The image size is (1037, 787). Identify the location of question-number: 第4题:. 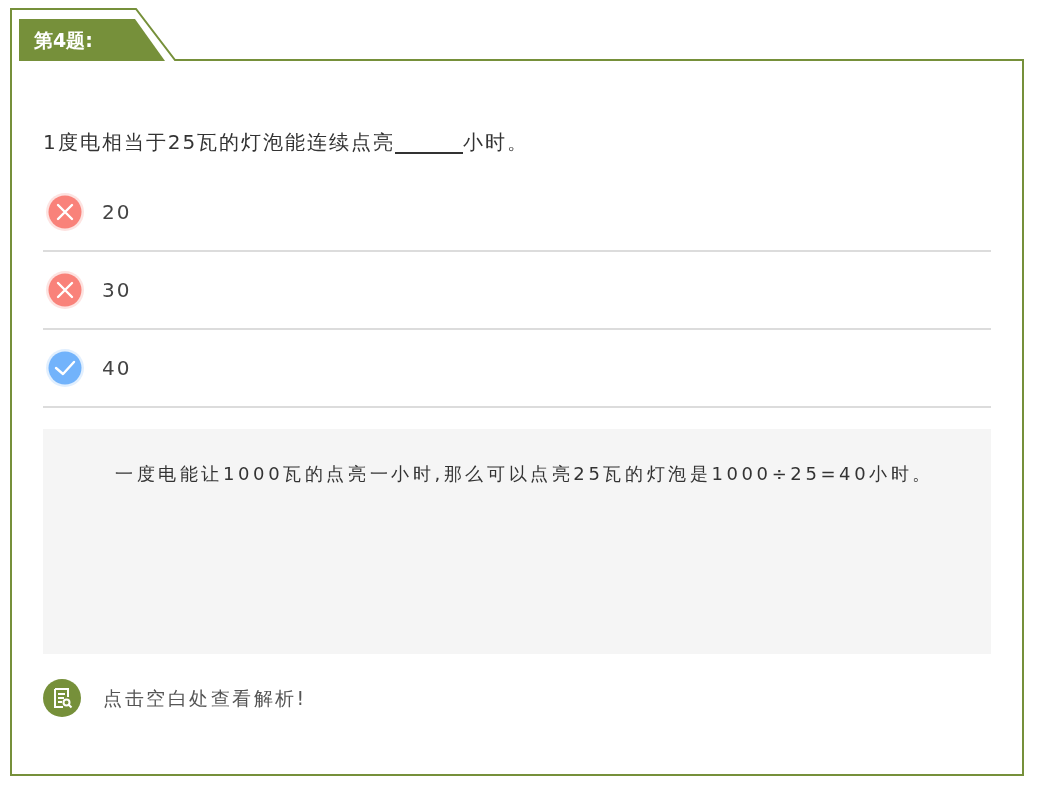
(63, 40).